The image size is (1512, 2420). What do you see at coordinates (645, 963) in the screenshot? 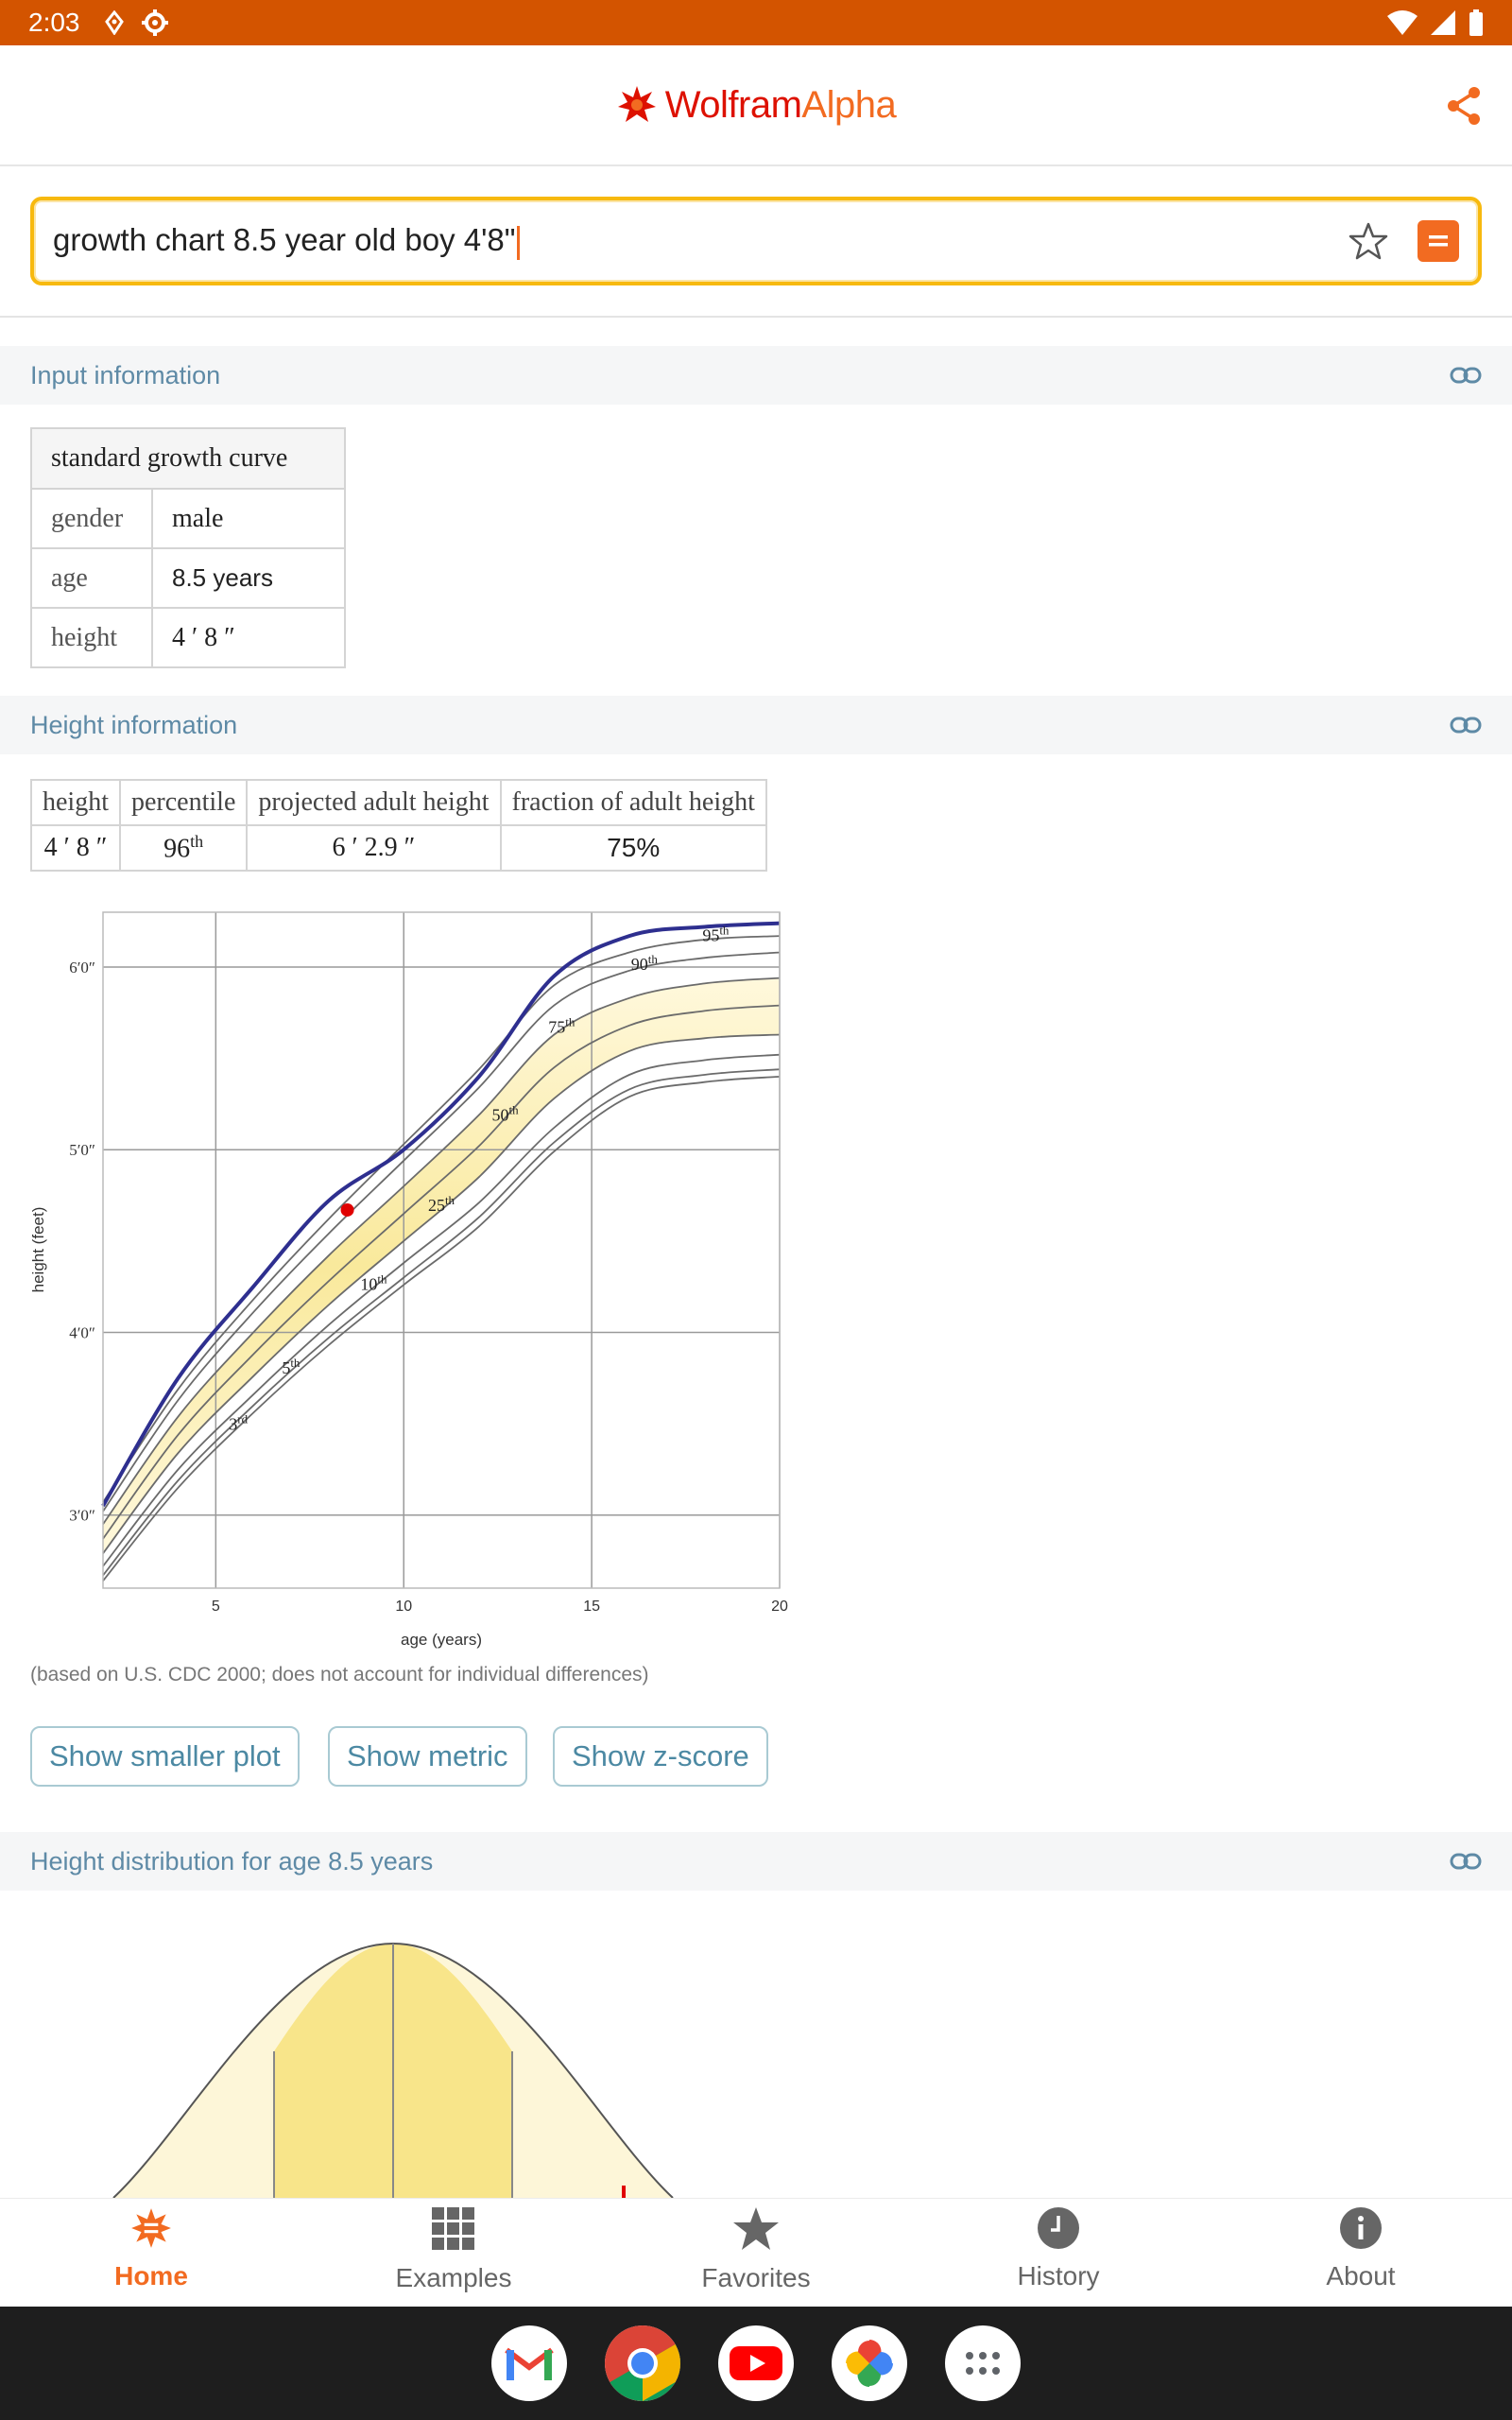
I see `percentile-label: 90th` at bounding box center [645, 963].